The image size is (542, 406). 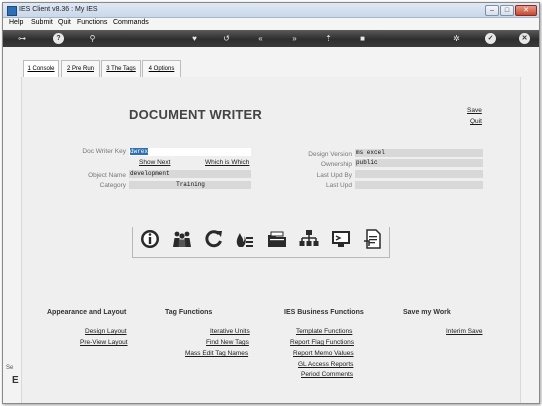 What do you see at coordinates (112, 185) in the screenshot?
I see `category-label: Category` at bounding box center [112, 185].